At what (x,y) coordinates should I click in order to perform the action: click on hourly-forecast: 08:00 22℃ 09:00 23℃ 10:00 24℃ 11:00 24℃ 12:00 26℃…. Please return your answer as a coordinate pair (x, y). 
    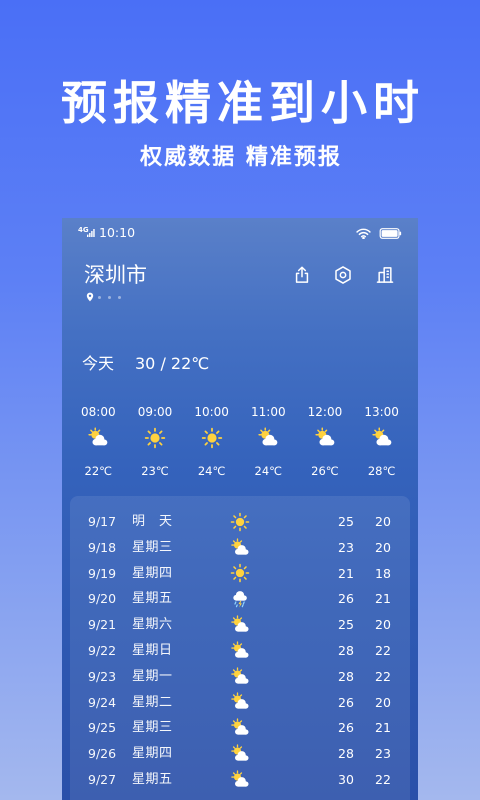
    Looking at the image, I should click on (240, 441).